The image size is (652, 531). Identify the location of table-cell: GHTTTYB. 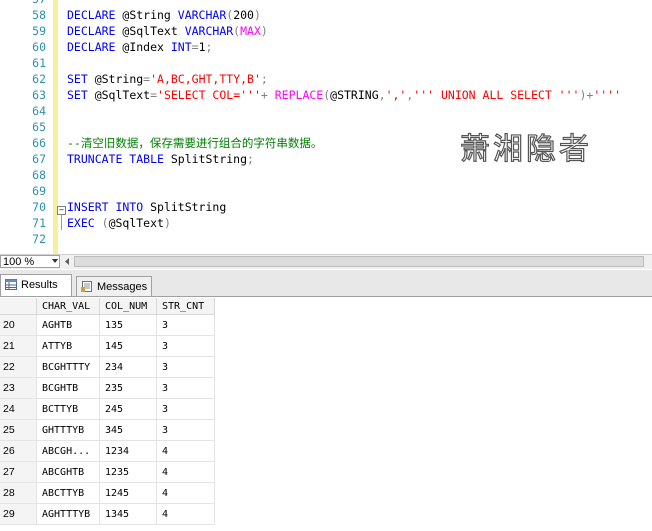
(68, 430).